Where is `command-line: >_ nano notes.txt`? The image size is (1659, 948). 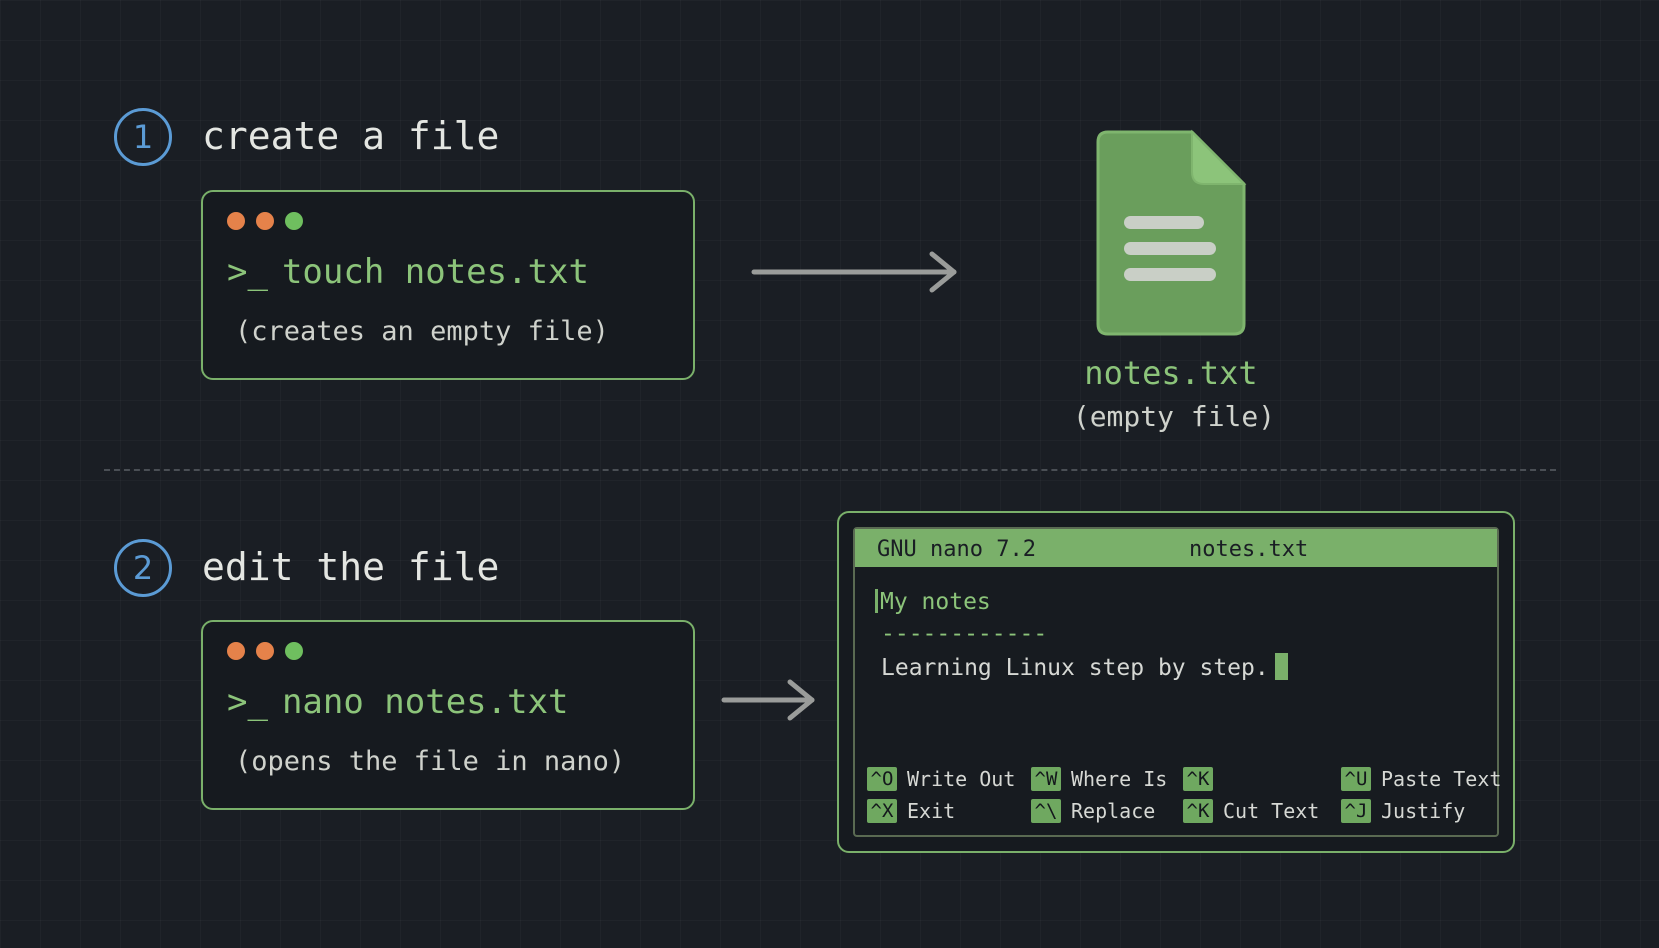 command-line: >_ nano notes.txt is located at coordinates (398, 702).